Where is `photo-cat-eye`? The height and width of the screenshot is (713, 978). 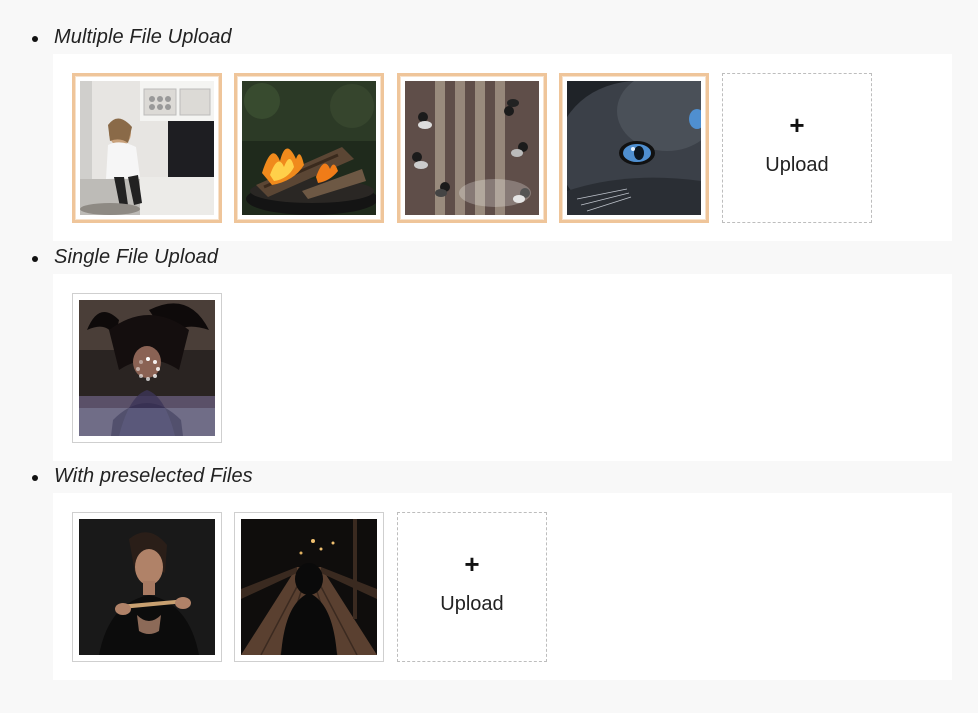
photo-cat-eye is located at coordinates (634, 148).